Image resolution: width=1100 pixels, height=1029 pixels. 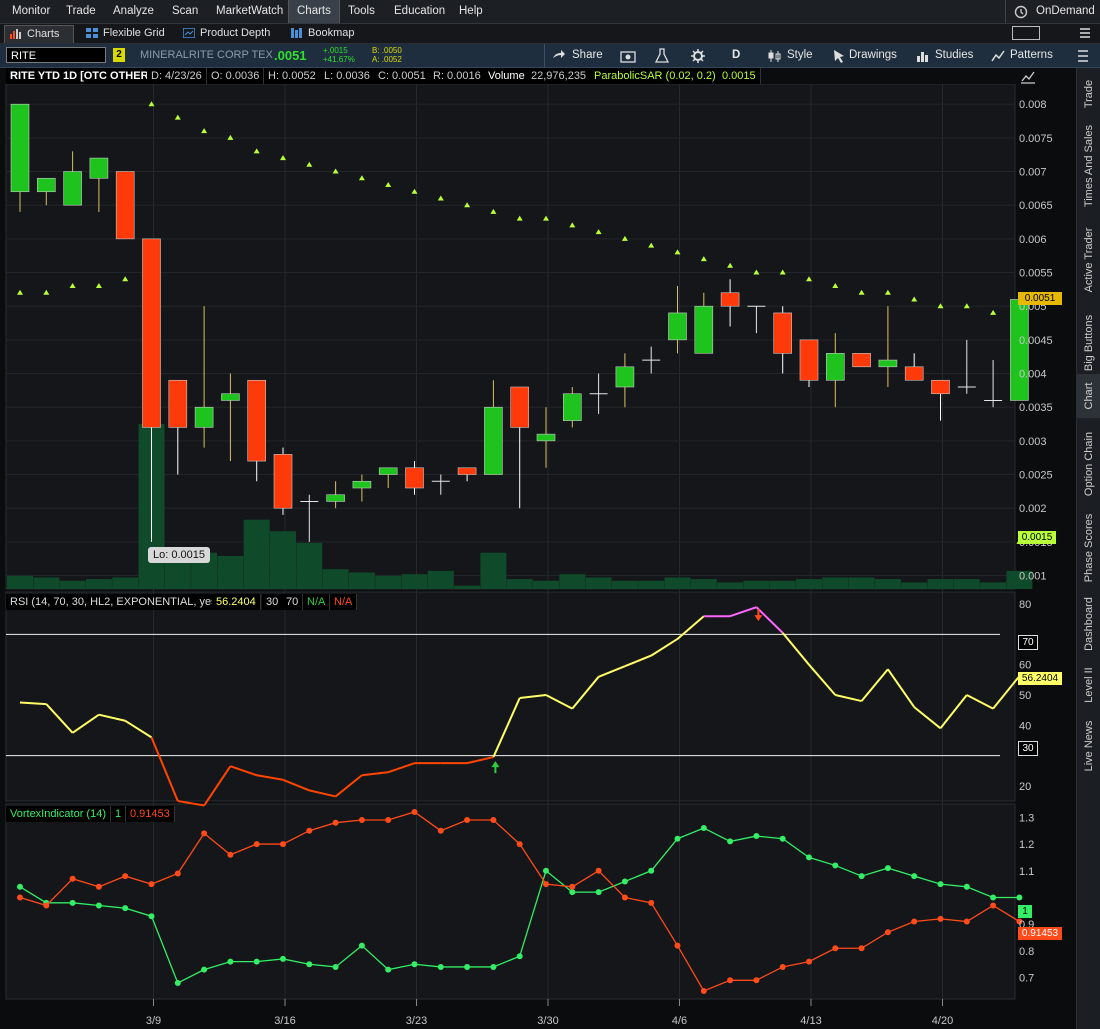 What do you see at coordinates (81, 11) in the screenshot?
I see `menu-trade: Trade` at bounding box center [81, 11].